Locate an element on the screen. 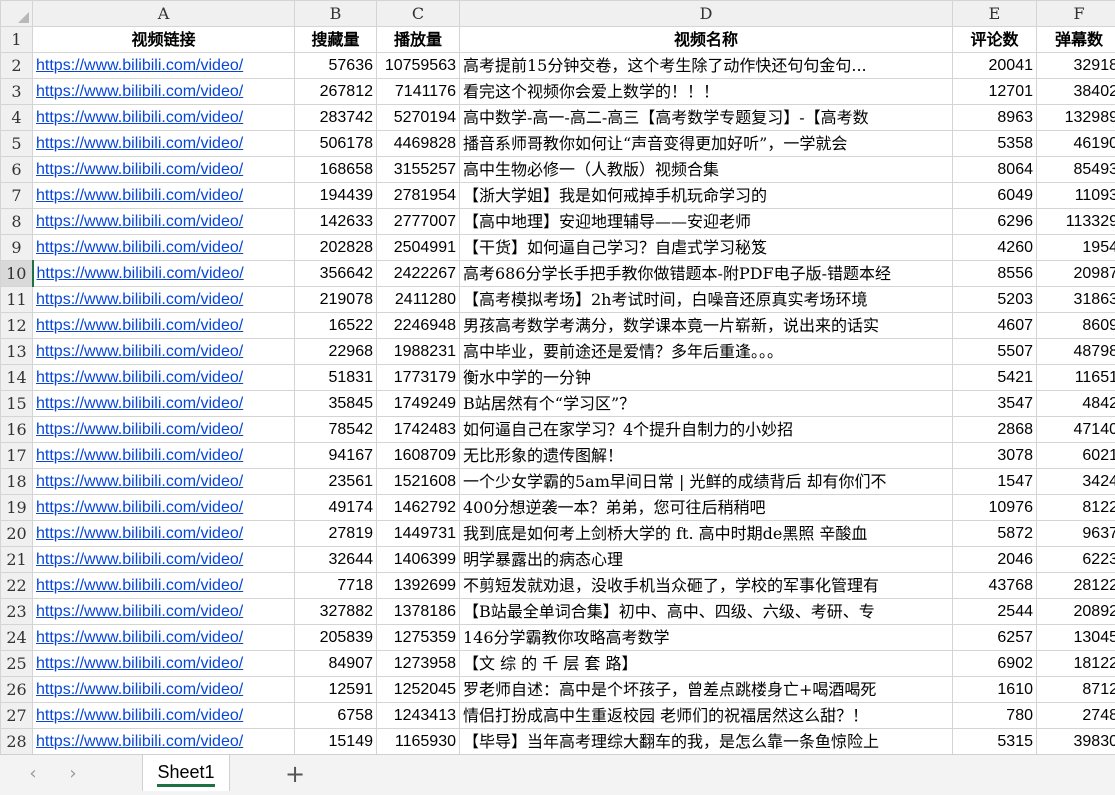  row-number: 25 is located at coordinates (17, 664).